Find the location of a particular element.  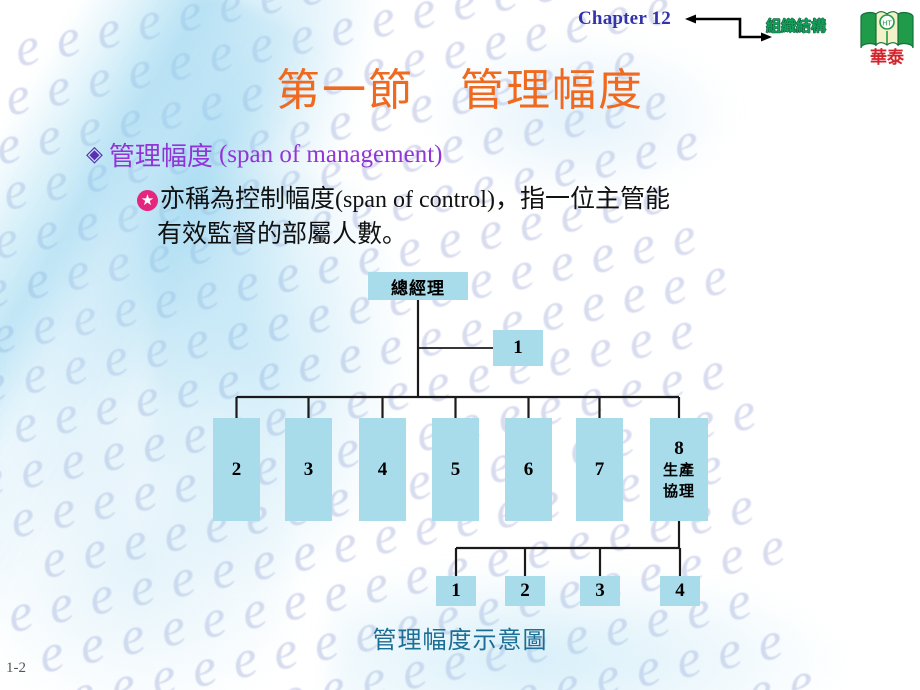

org-node-manager-2: 2 is located at coordinates (236, 469).